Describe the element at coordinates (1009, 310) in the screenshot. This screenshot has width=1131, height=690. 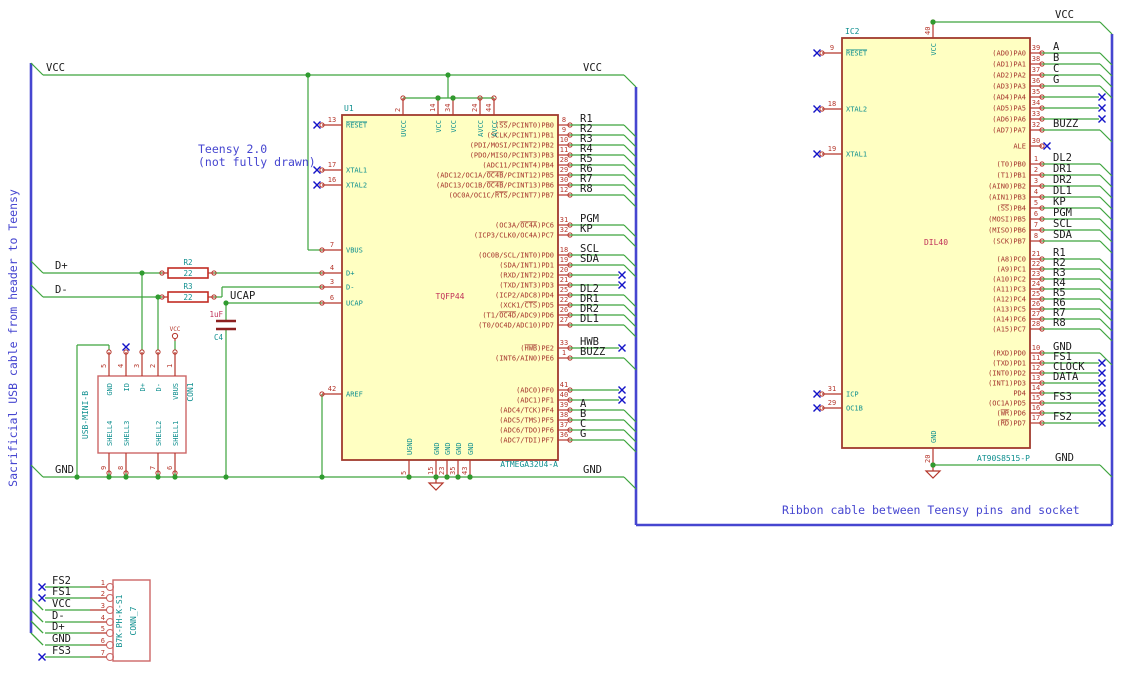
I see `pin-name: (A13)PC5` at that location.